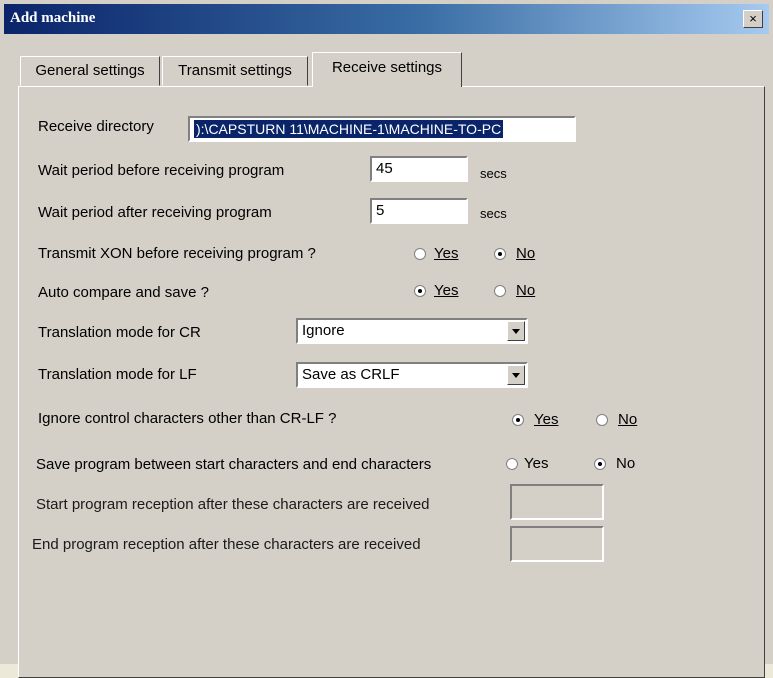 Image resolution: width=773 pixels, height=678 pixels. What do you see at coordinates (419, 211) in the screenshot?
I see `wait-after-input: 5` at bounding box center [419, 211].